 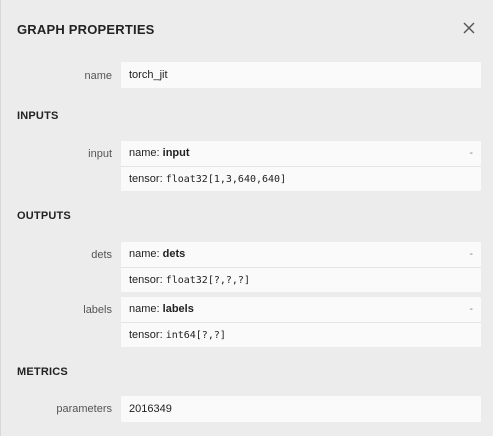 I want to click on parameters-value-box: 2016349, so click(x=301, y=409).